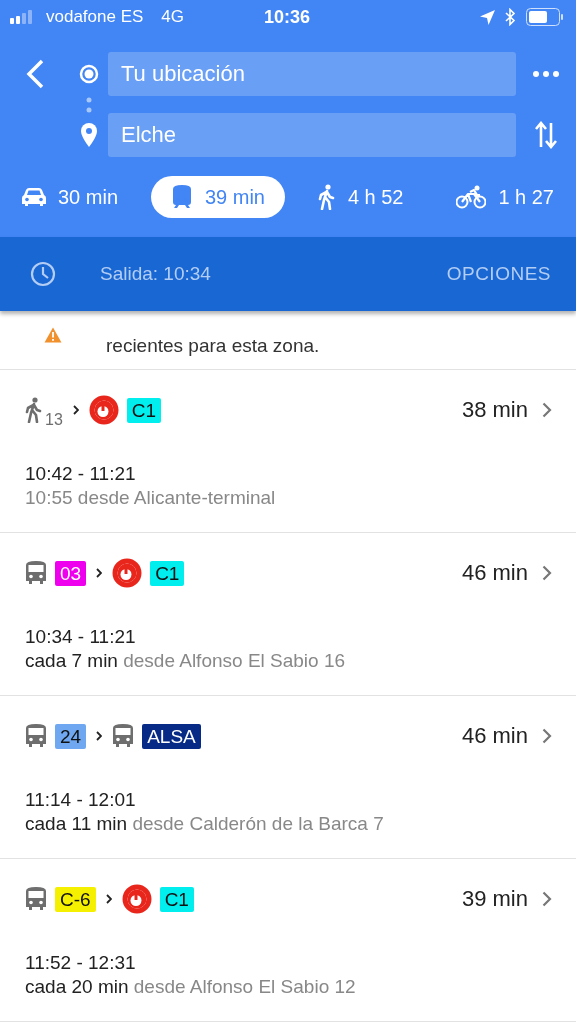 This screenshot has height=1024, width=576. I want to click on train-icon, so click(181, 197).